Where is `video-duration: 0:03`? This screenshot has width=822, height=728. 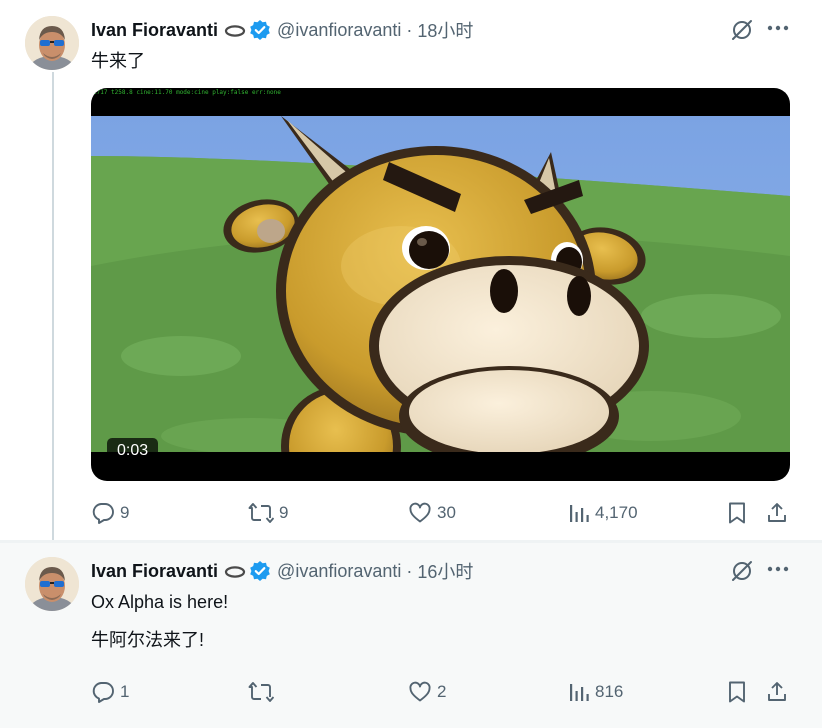 video-duration: 0:03 is located at coordinates (133, 451).